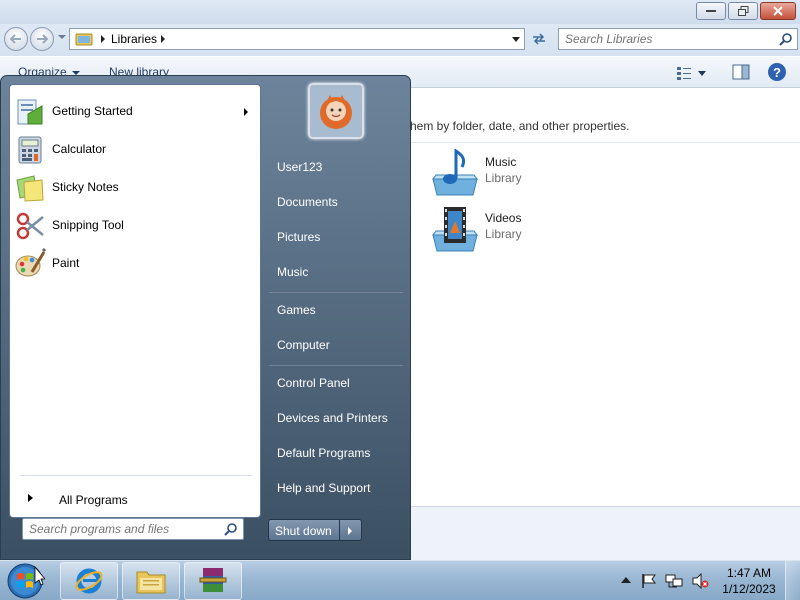  I want to click on calculator-icon, so click(30, 150).